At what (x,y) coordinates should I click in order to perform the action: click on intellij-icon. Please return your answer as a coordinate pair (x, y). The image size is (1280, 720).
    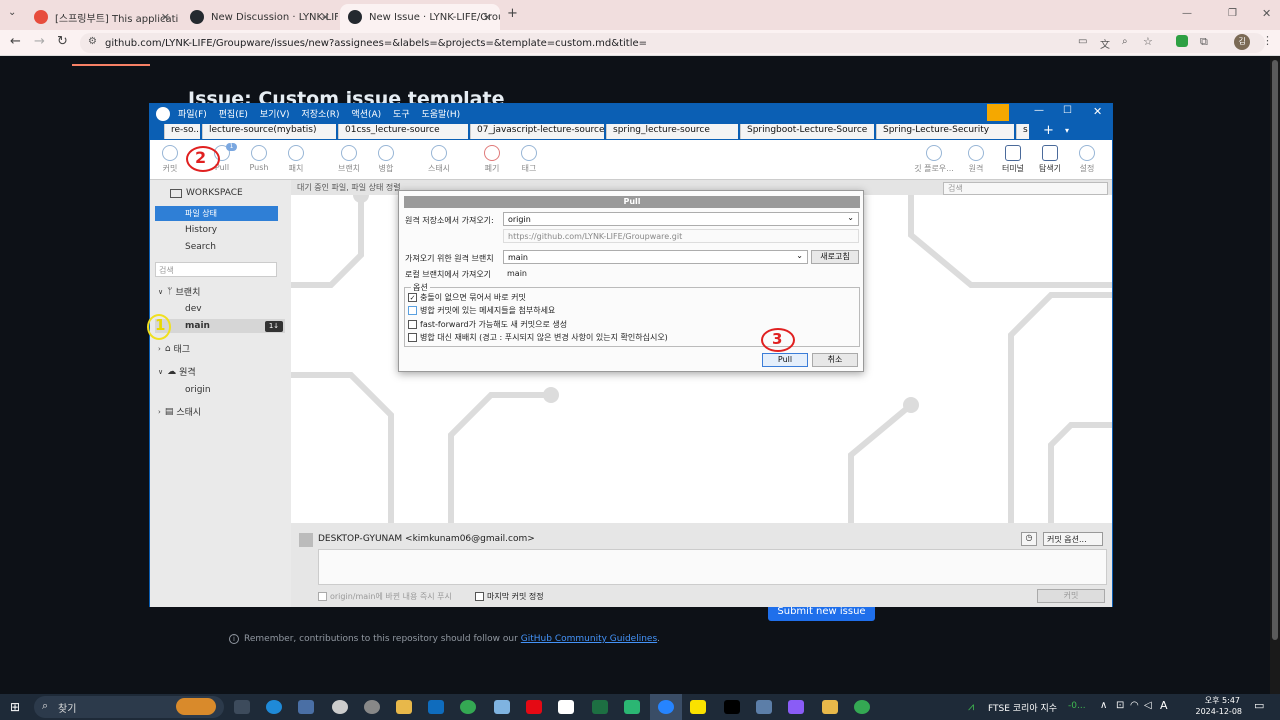
    Looking at the image, I should click on (732, 707).